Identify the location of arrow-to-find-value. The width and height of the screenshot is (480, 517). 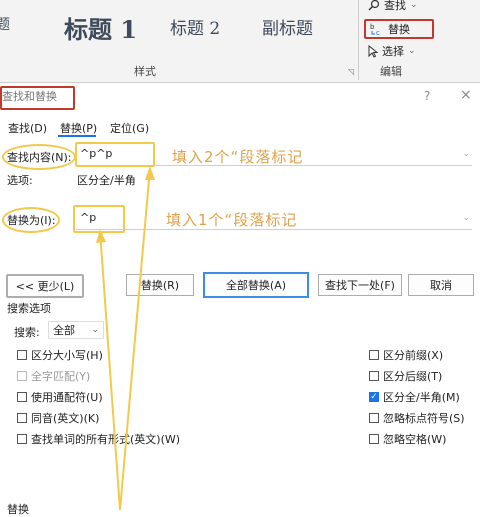
(135, 339).